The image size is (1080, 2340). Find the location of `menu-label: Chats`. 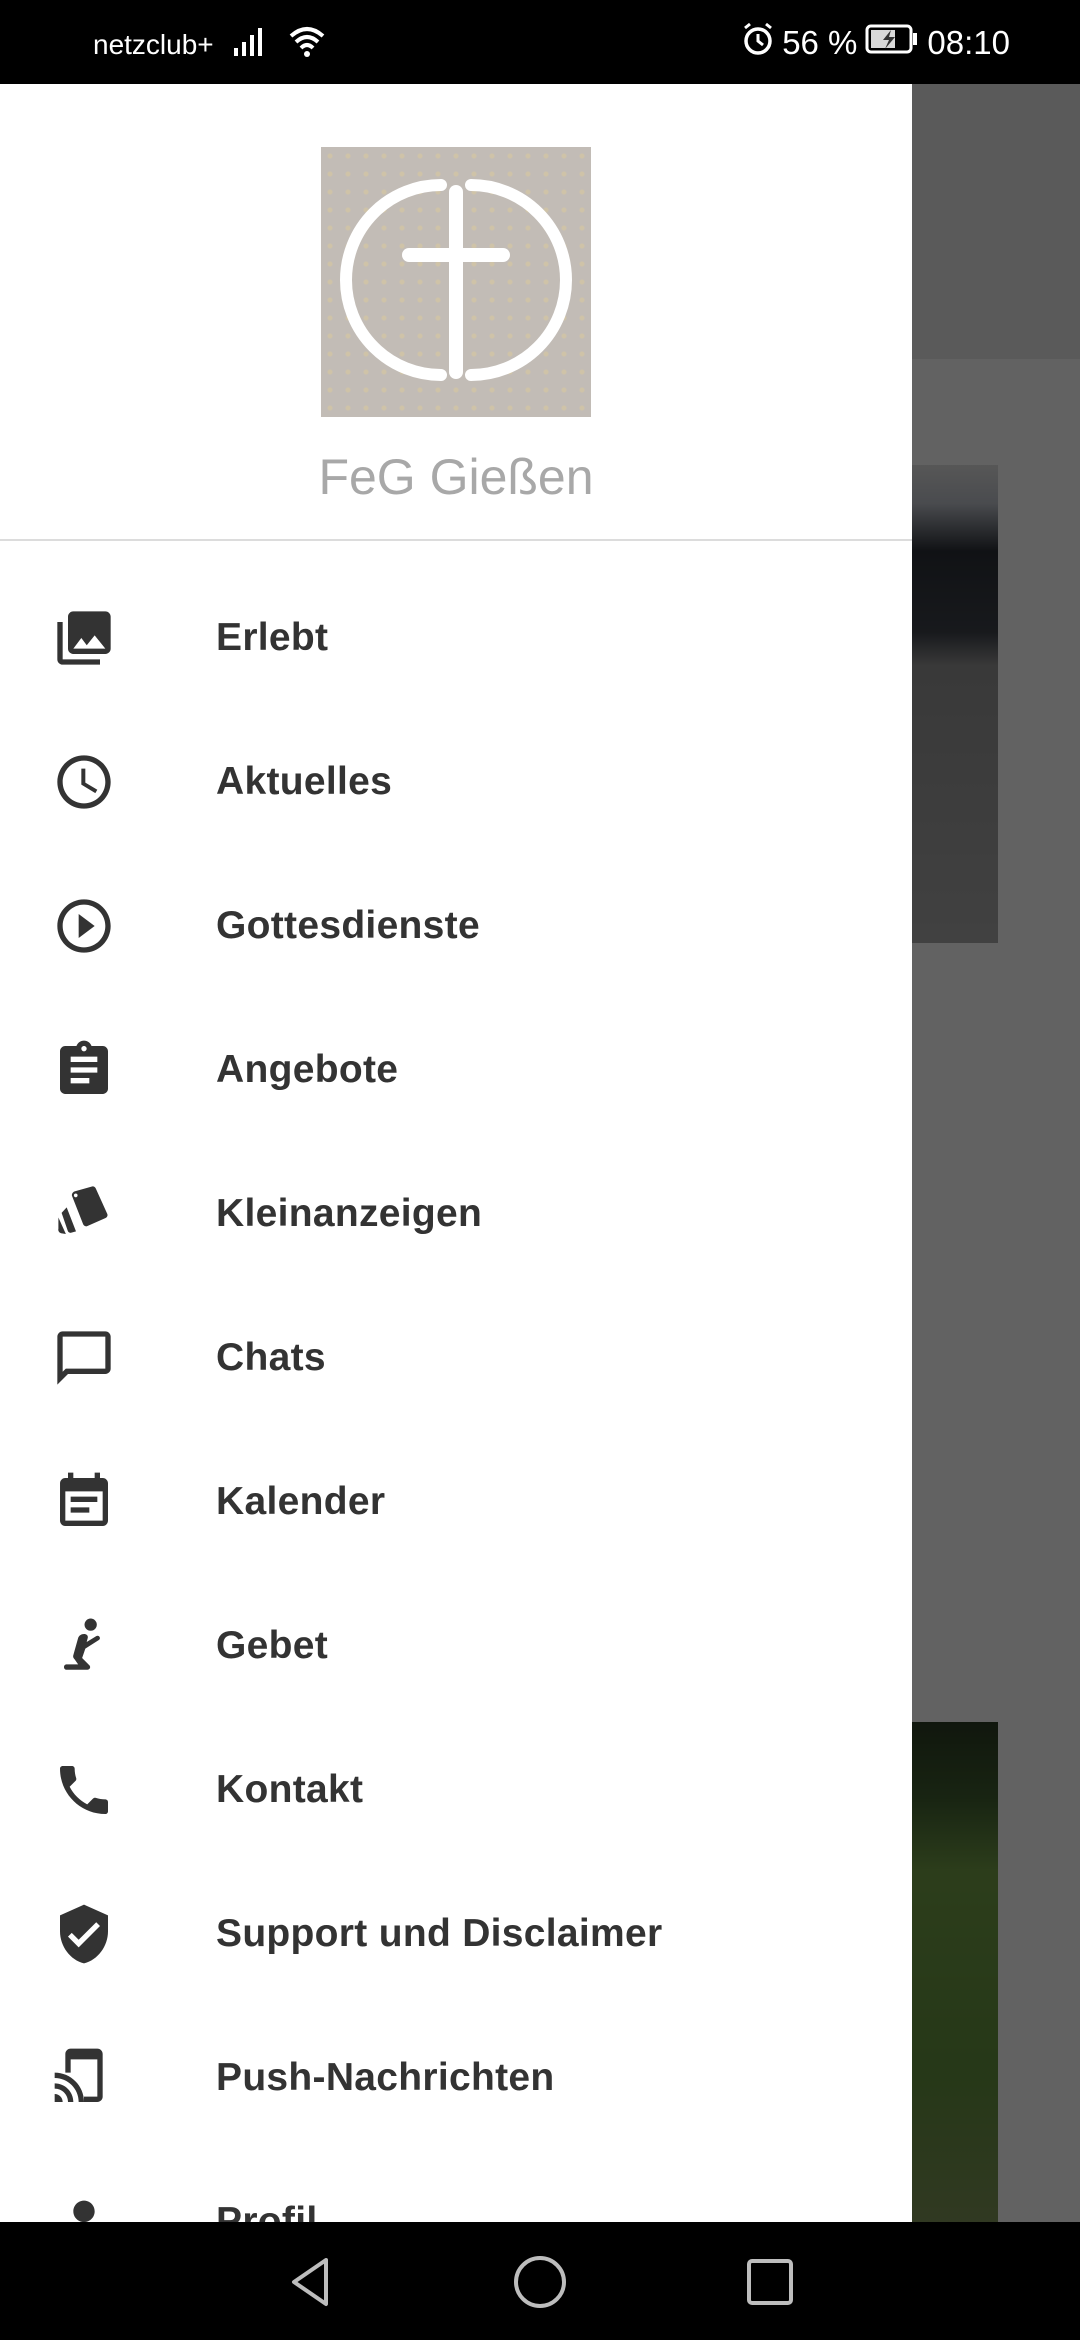

menu-label: Chats is located at coordinates (271, 1357).